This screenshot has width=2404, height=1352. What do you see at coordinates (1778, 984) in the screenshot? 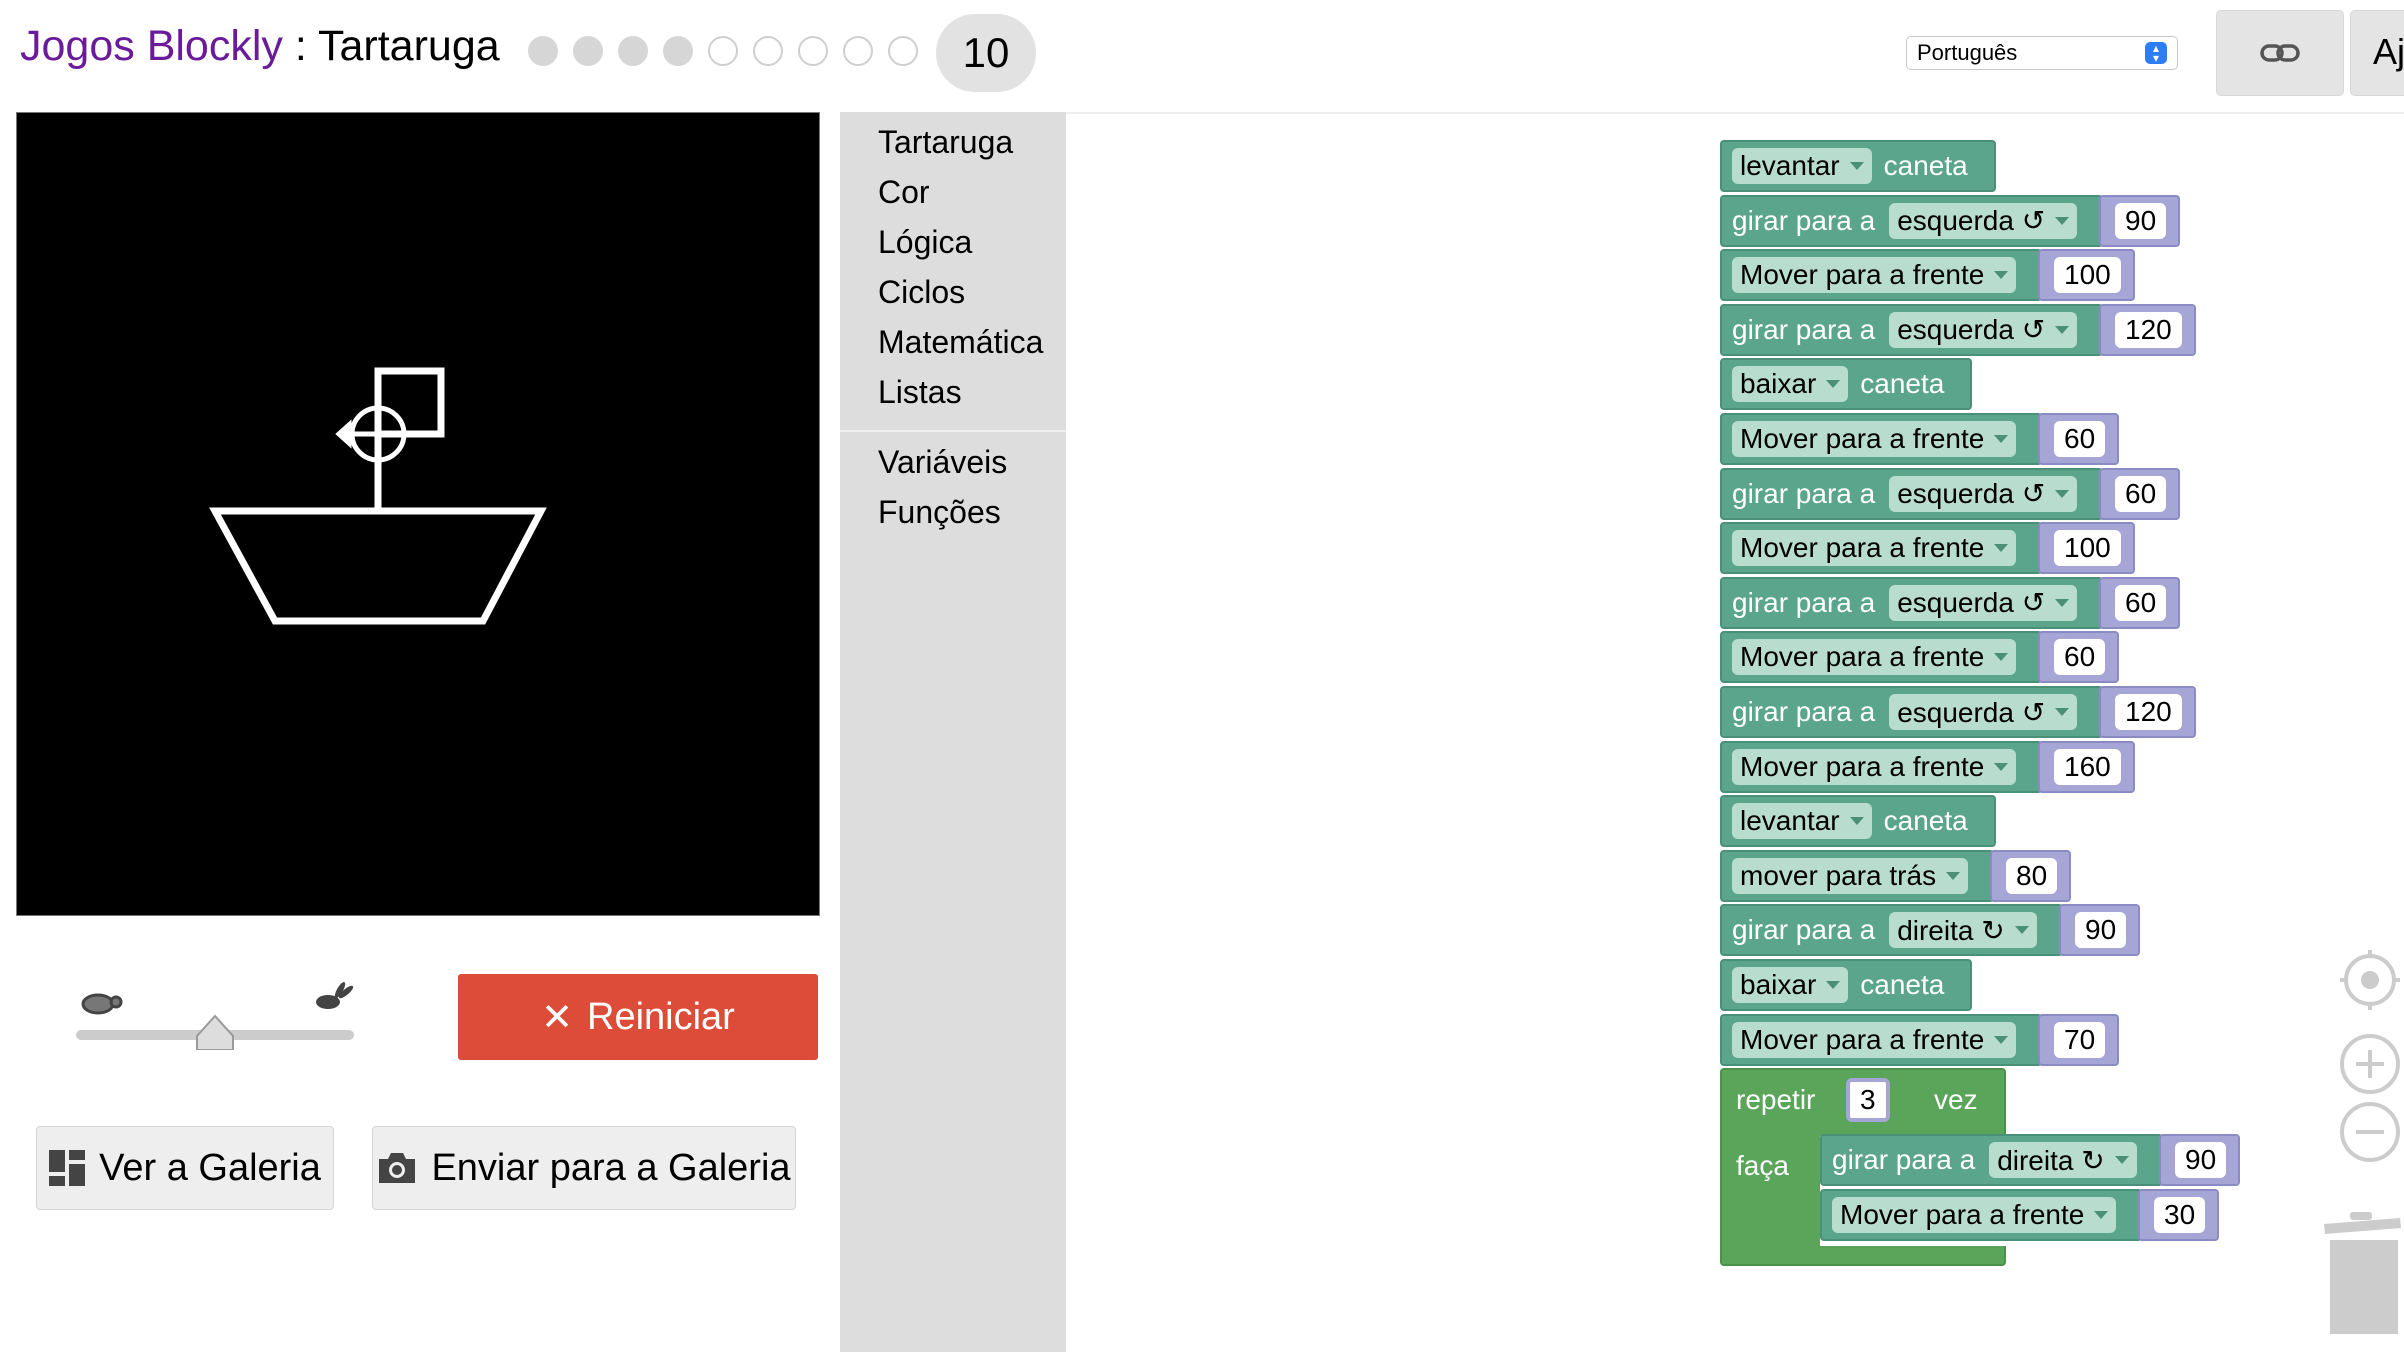
I see `block-dropdown-text: baixar` at bounding box center [1778, 984].